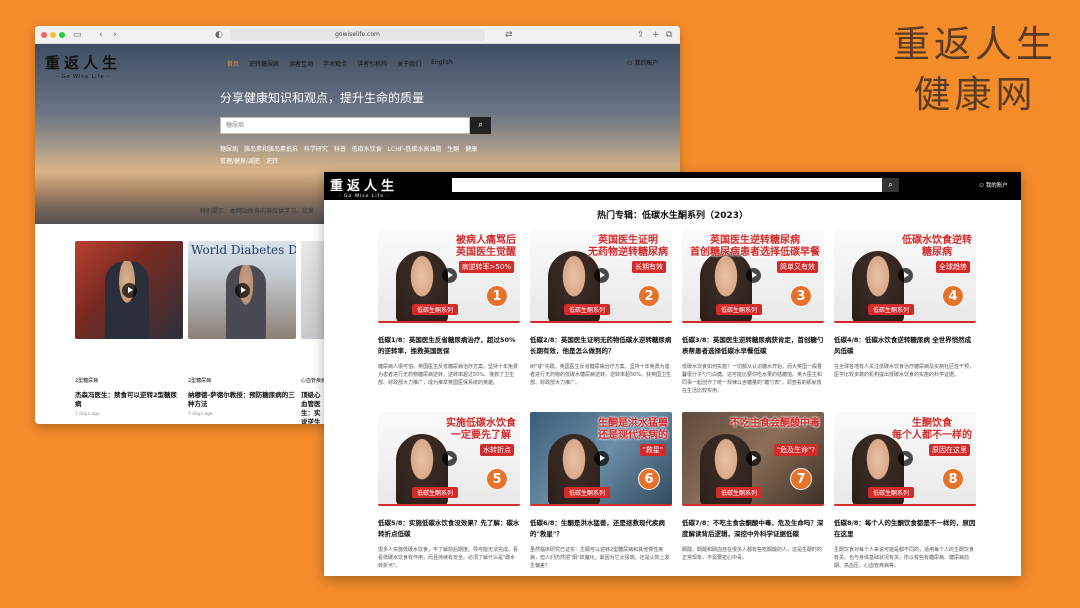 This screenshot has height=608, width=1080. Describe the element at coordinates (345, 125) in the screenshot. I see `search-input: 糖尿病` at that location.